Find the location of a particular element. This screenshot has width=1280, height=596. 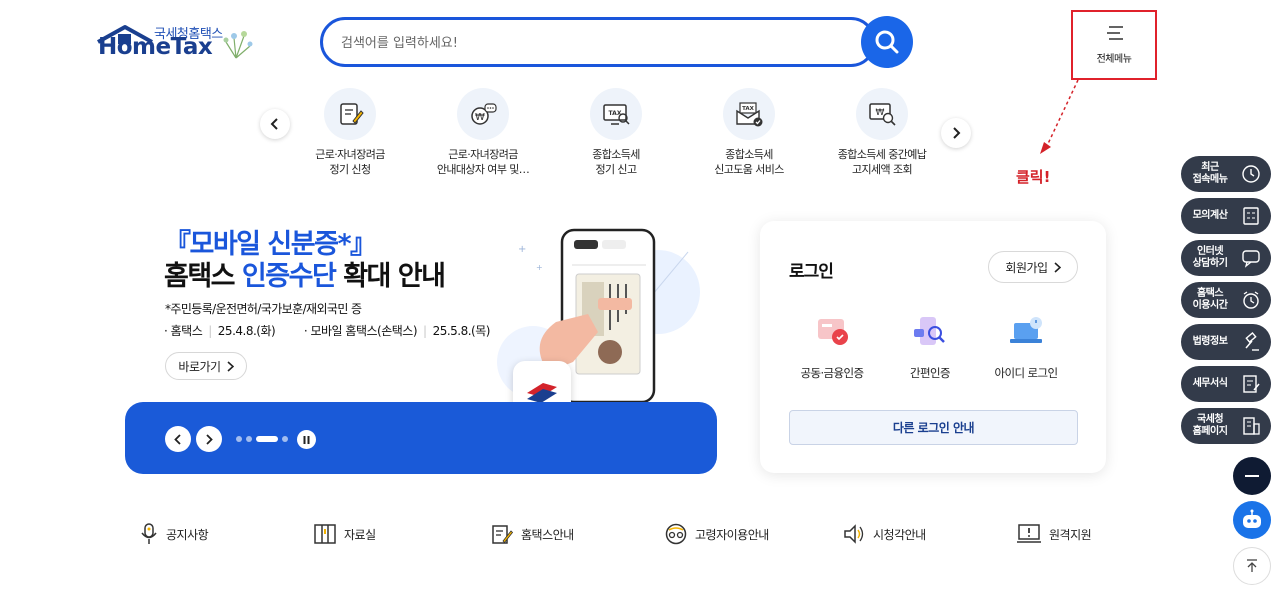

side-service-hours-button: 홈택스 이용시간 is located at coordinates (1226, 300).